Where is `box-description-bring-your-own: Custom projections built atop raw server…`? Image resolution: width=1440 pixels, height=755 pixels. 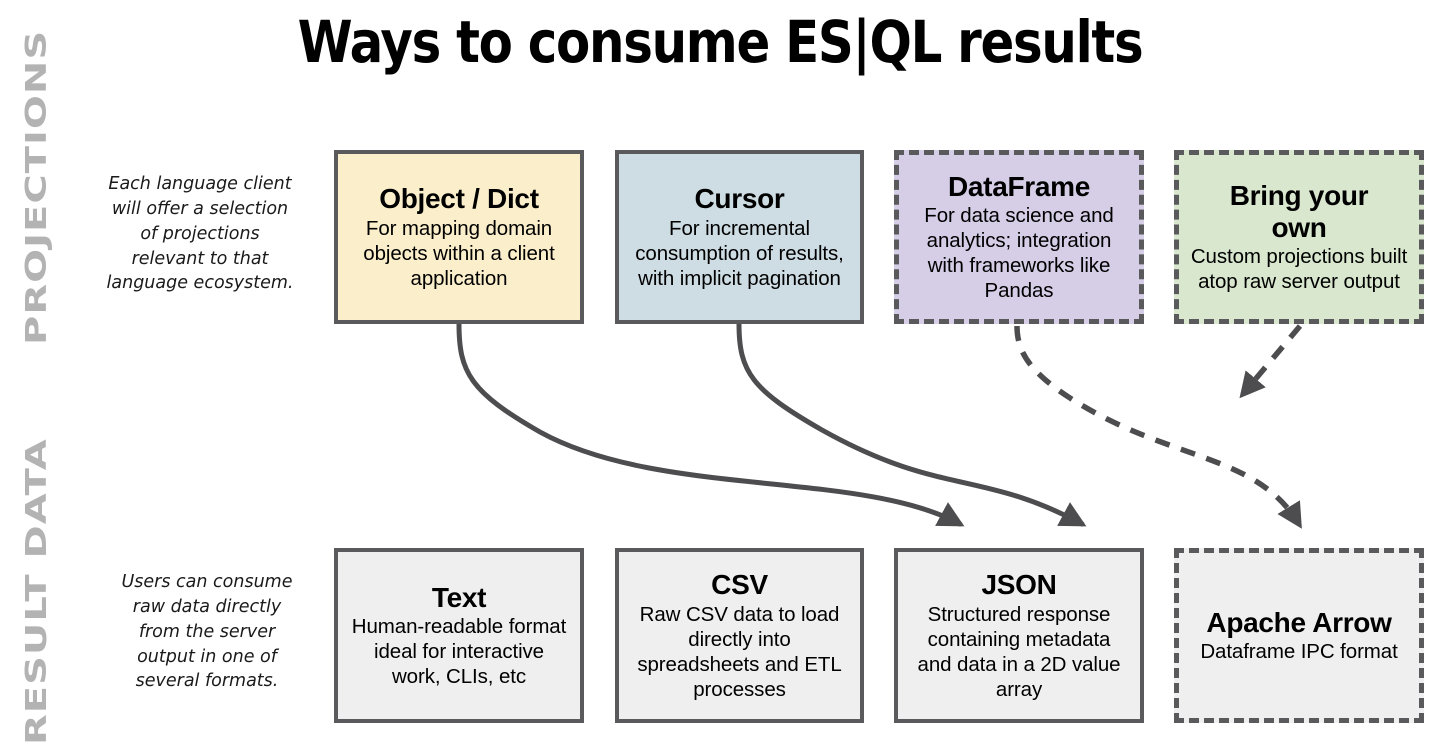 box-description-bring-your-own: Custom projections built atop raw server… is located at coordinates (1299, 268).